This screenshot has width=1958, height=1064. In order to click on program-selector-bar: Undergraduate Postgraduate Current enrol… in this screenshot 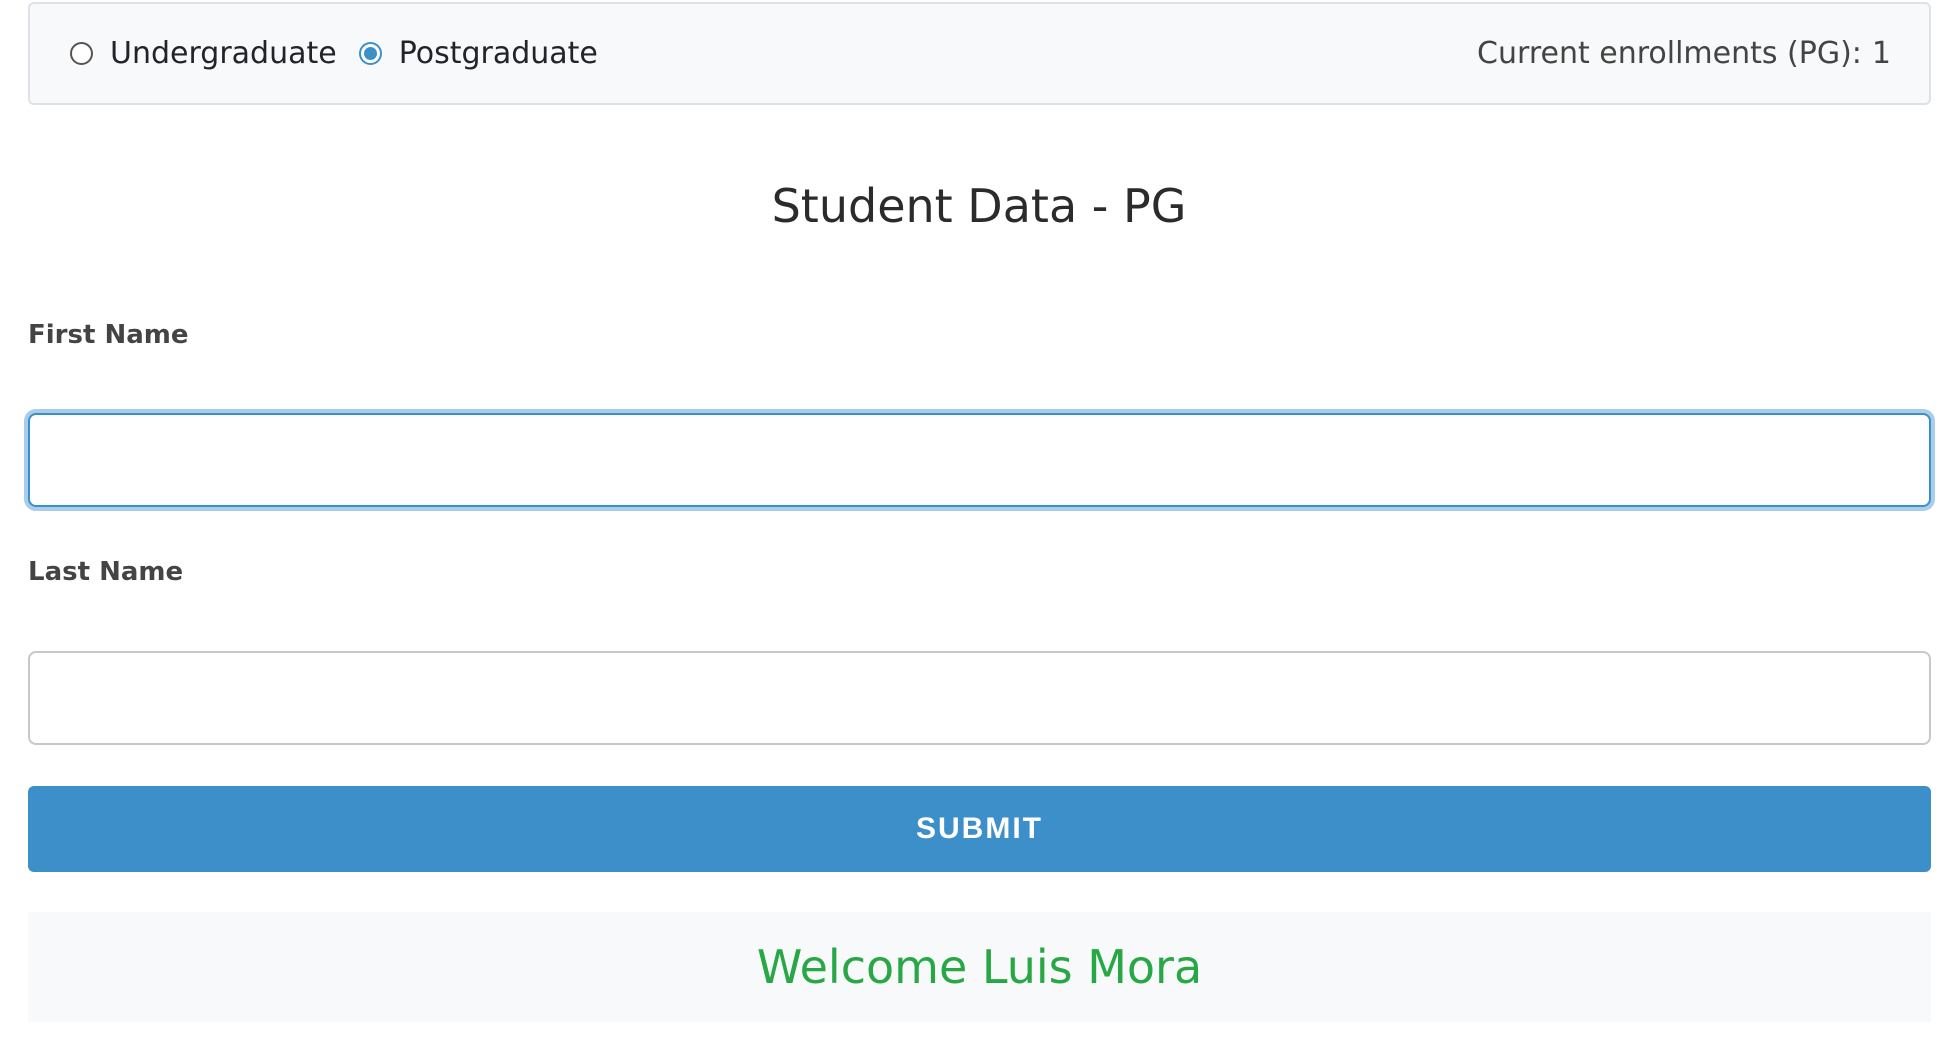, I will do `click(979, 53)`.